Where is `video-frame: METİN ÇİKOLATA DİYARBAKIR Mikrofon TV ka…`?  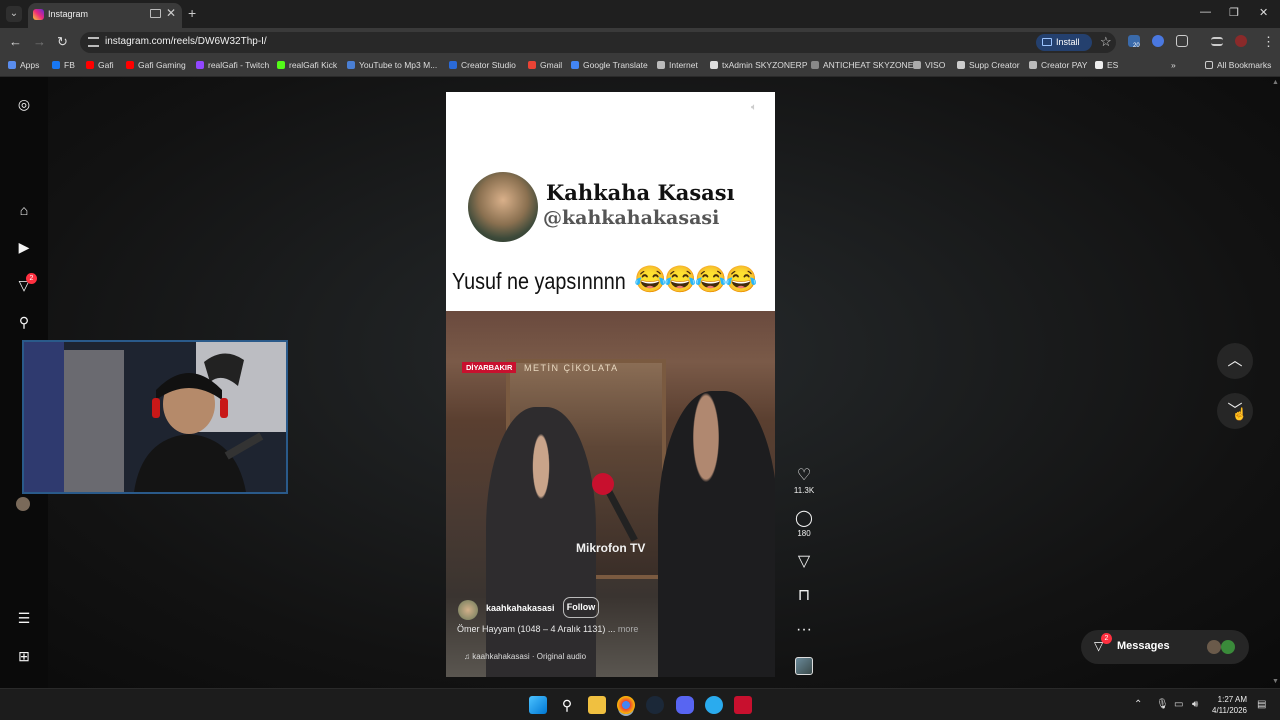
video-frame: METİN ÇİKOLATA DİYARBAKIR Mikrofon TV ka… is located at coordinates (610, 494).